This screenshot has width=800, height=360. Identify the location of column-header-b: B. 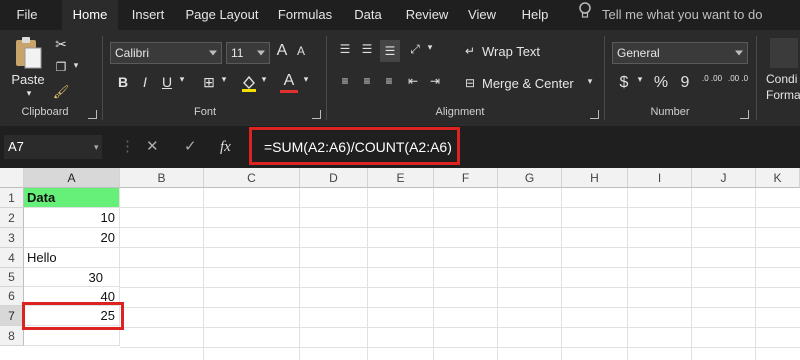
(162, 178).